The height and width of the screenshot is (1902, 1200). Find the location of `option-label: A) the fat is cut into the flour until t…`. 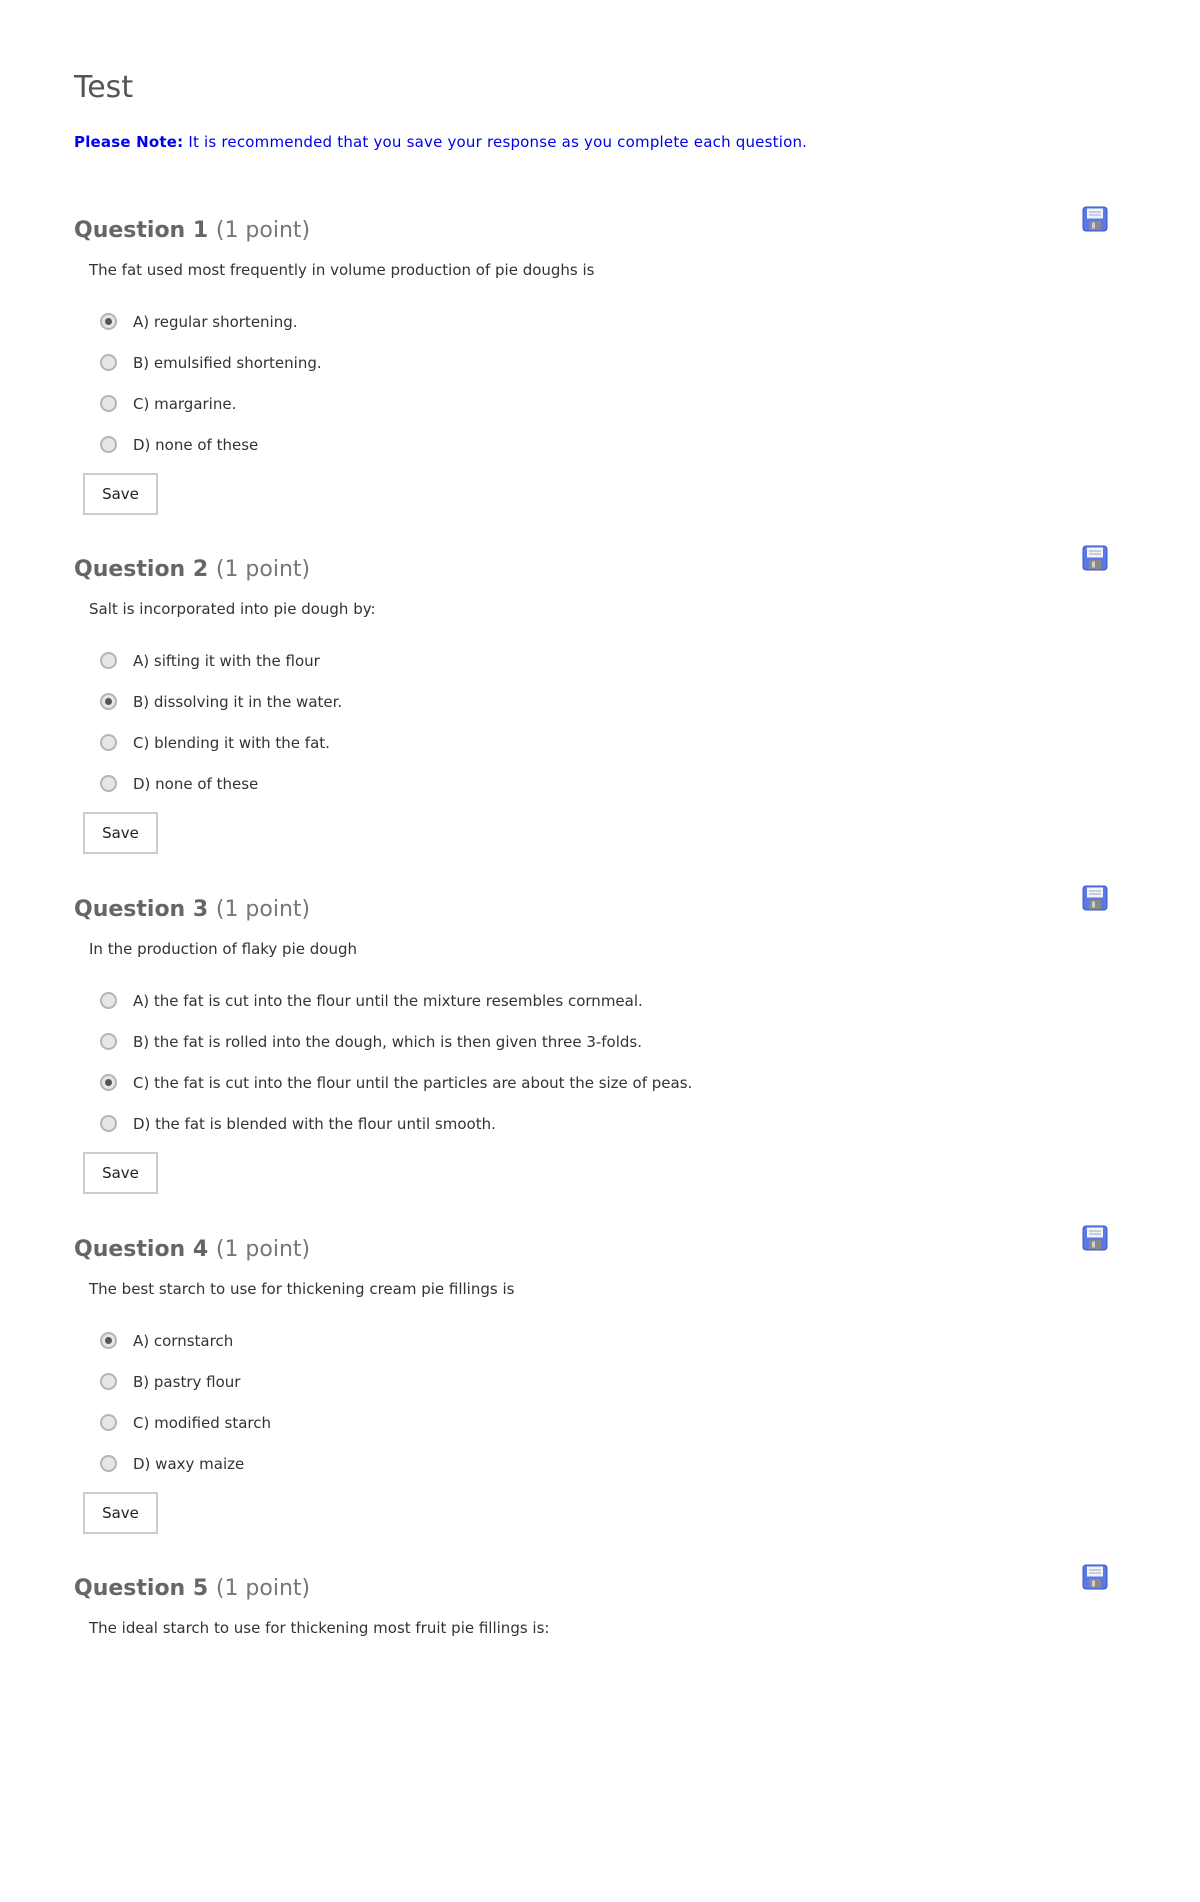

option-label: A) the fat is cut into the flour until t… is located at coordinates (388, 1000).